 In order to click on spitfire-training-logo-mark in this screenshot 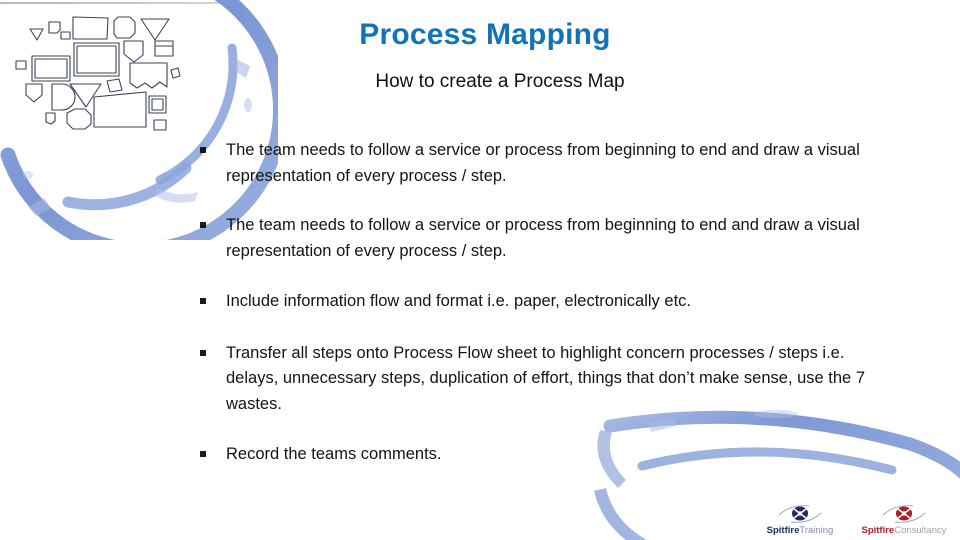, I will do `click(800, 514)`.